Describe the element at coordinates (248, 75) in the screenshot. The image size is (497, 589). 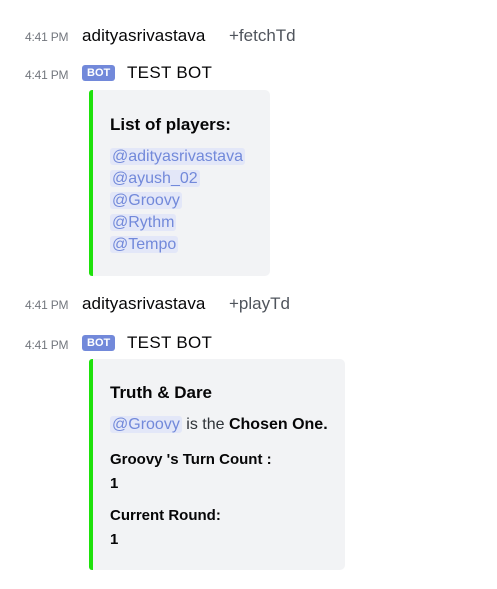
I see `message-bot-players: 4:41 PM BOT TEST BOT` at that location.